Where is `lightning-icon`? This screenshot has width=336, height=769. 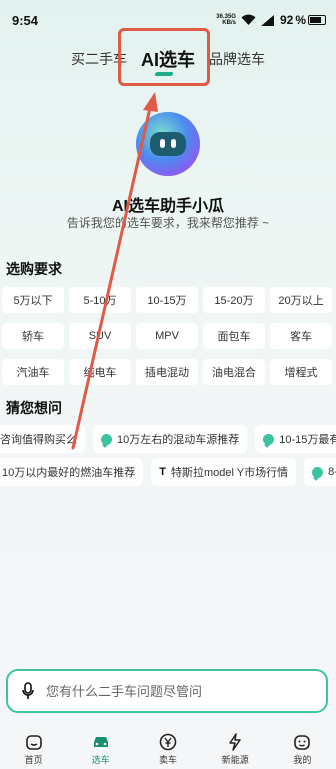 lightning-icon is located at coordinates (235, 742).